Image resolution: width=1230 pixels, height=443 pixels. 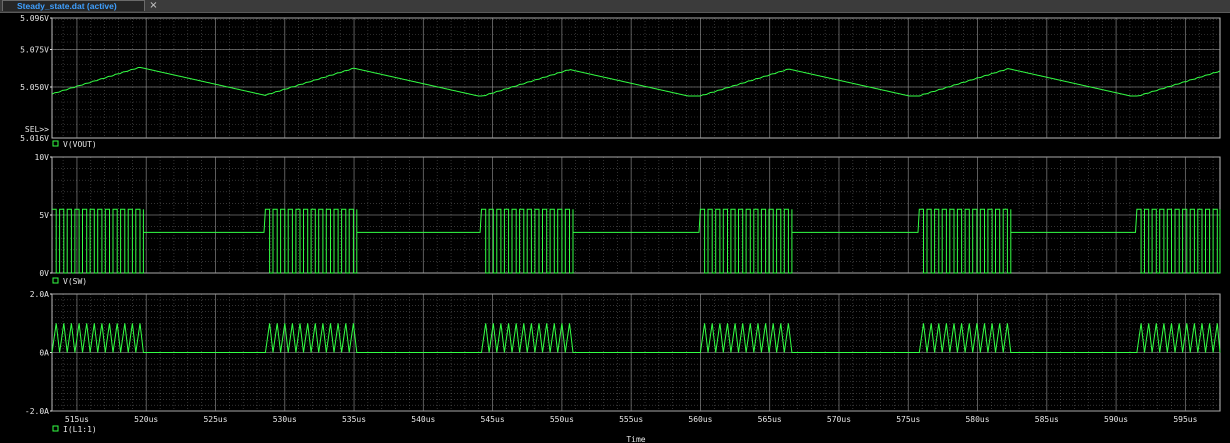 What do you see at coordinates (423, 419) in the screenshot?
I see `x-tick-label: 540us` at bounding box center [423, 419].